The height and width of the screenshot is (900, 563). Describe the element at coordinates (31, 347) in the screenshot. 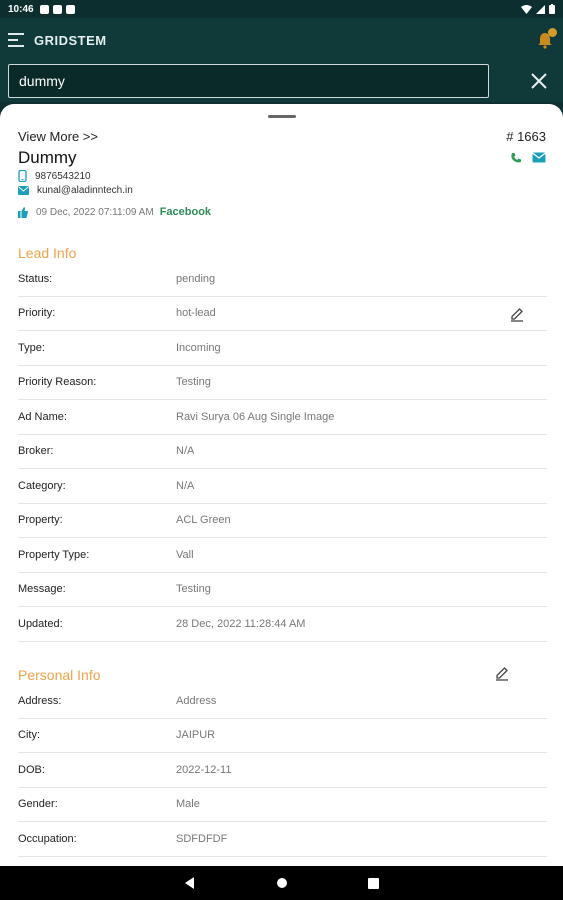

I see `field-label: Type:` at that location.